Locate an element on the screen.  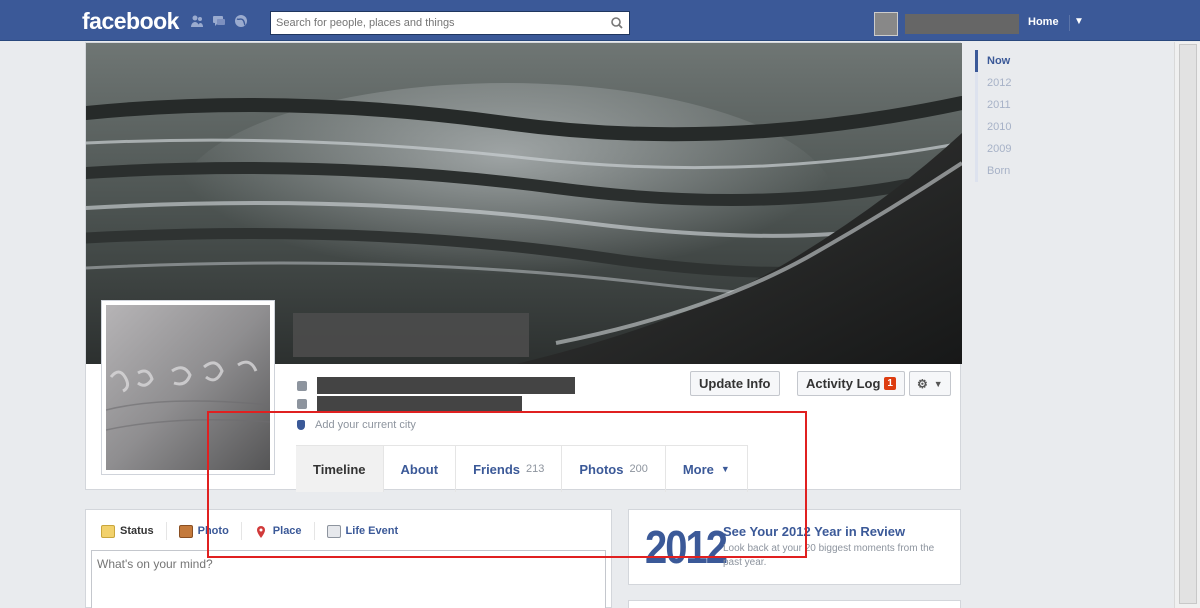
jewel-icons is located at coordinates (219, 21).